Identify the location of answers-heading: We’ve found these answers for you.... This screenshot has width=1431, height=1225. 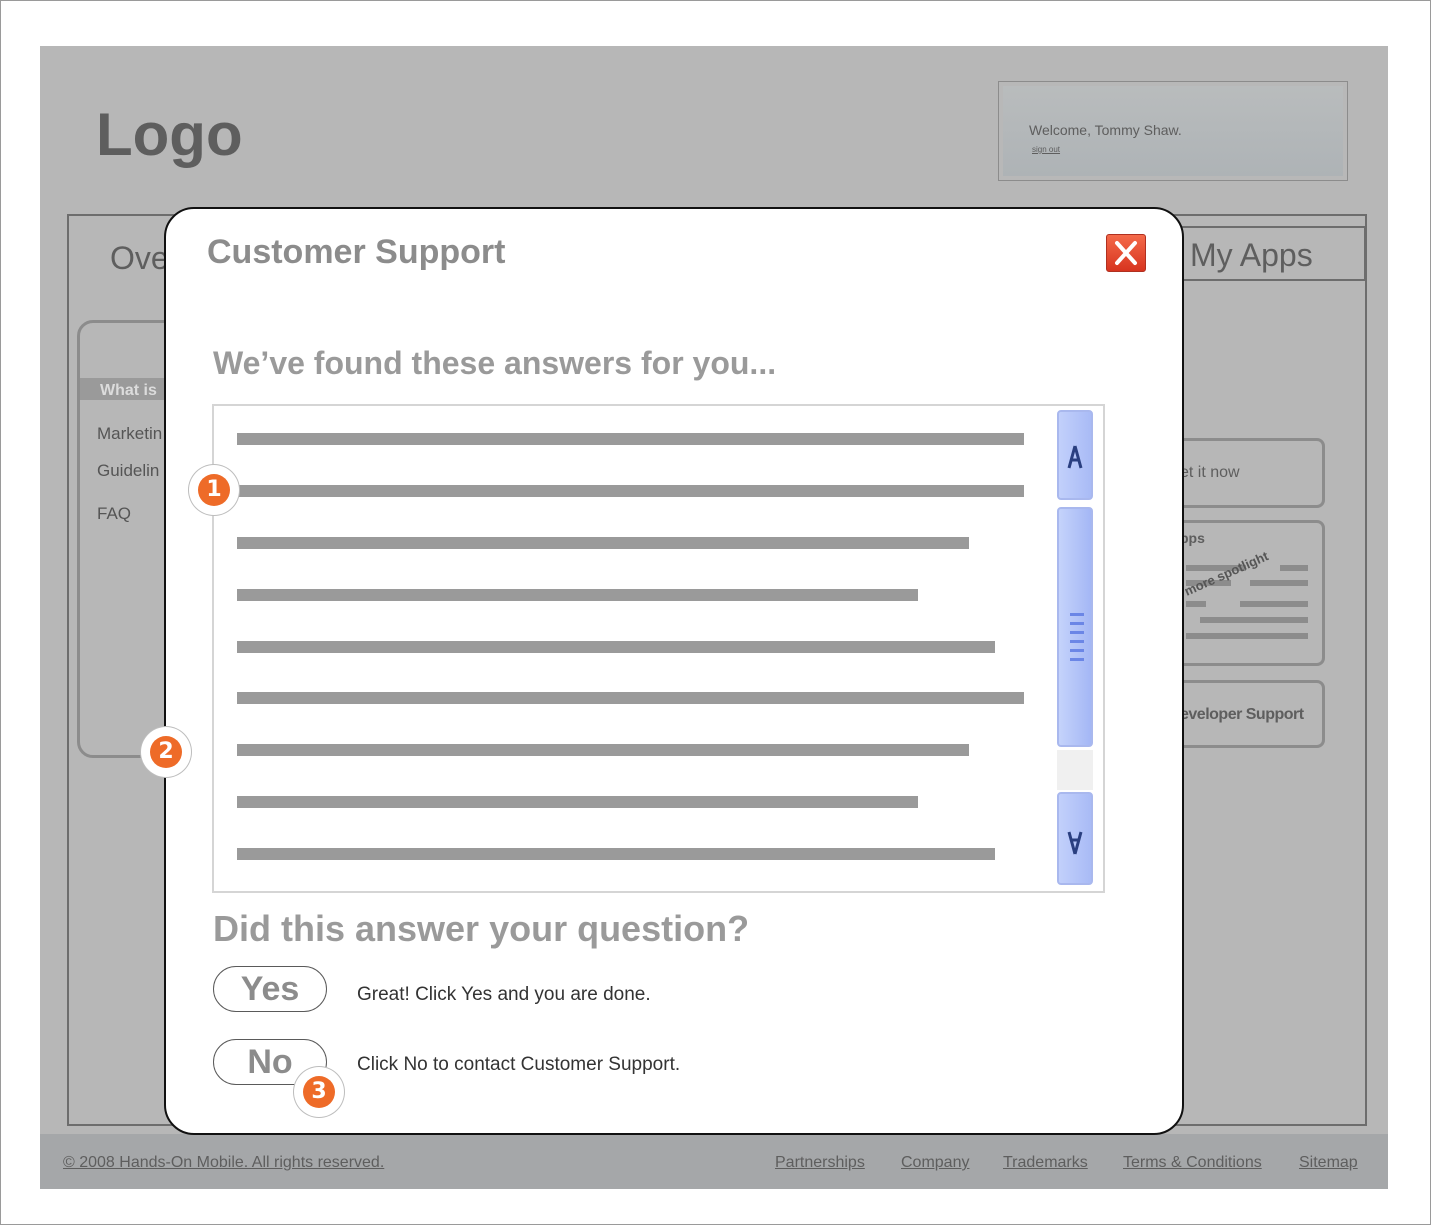
(495, 363).